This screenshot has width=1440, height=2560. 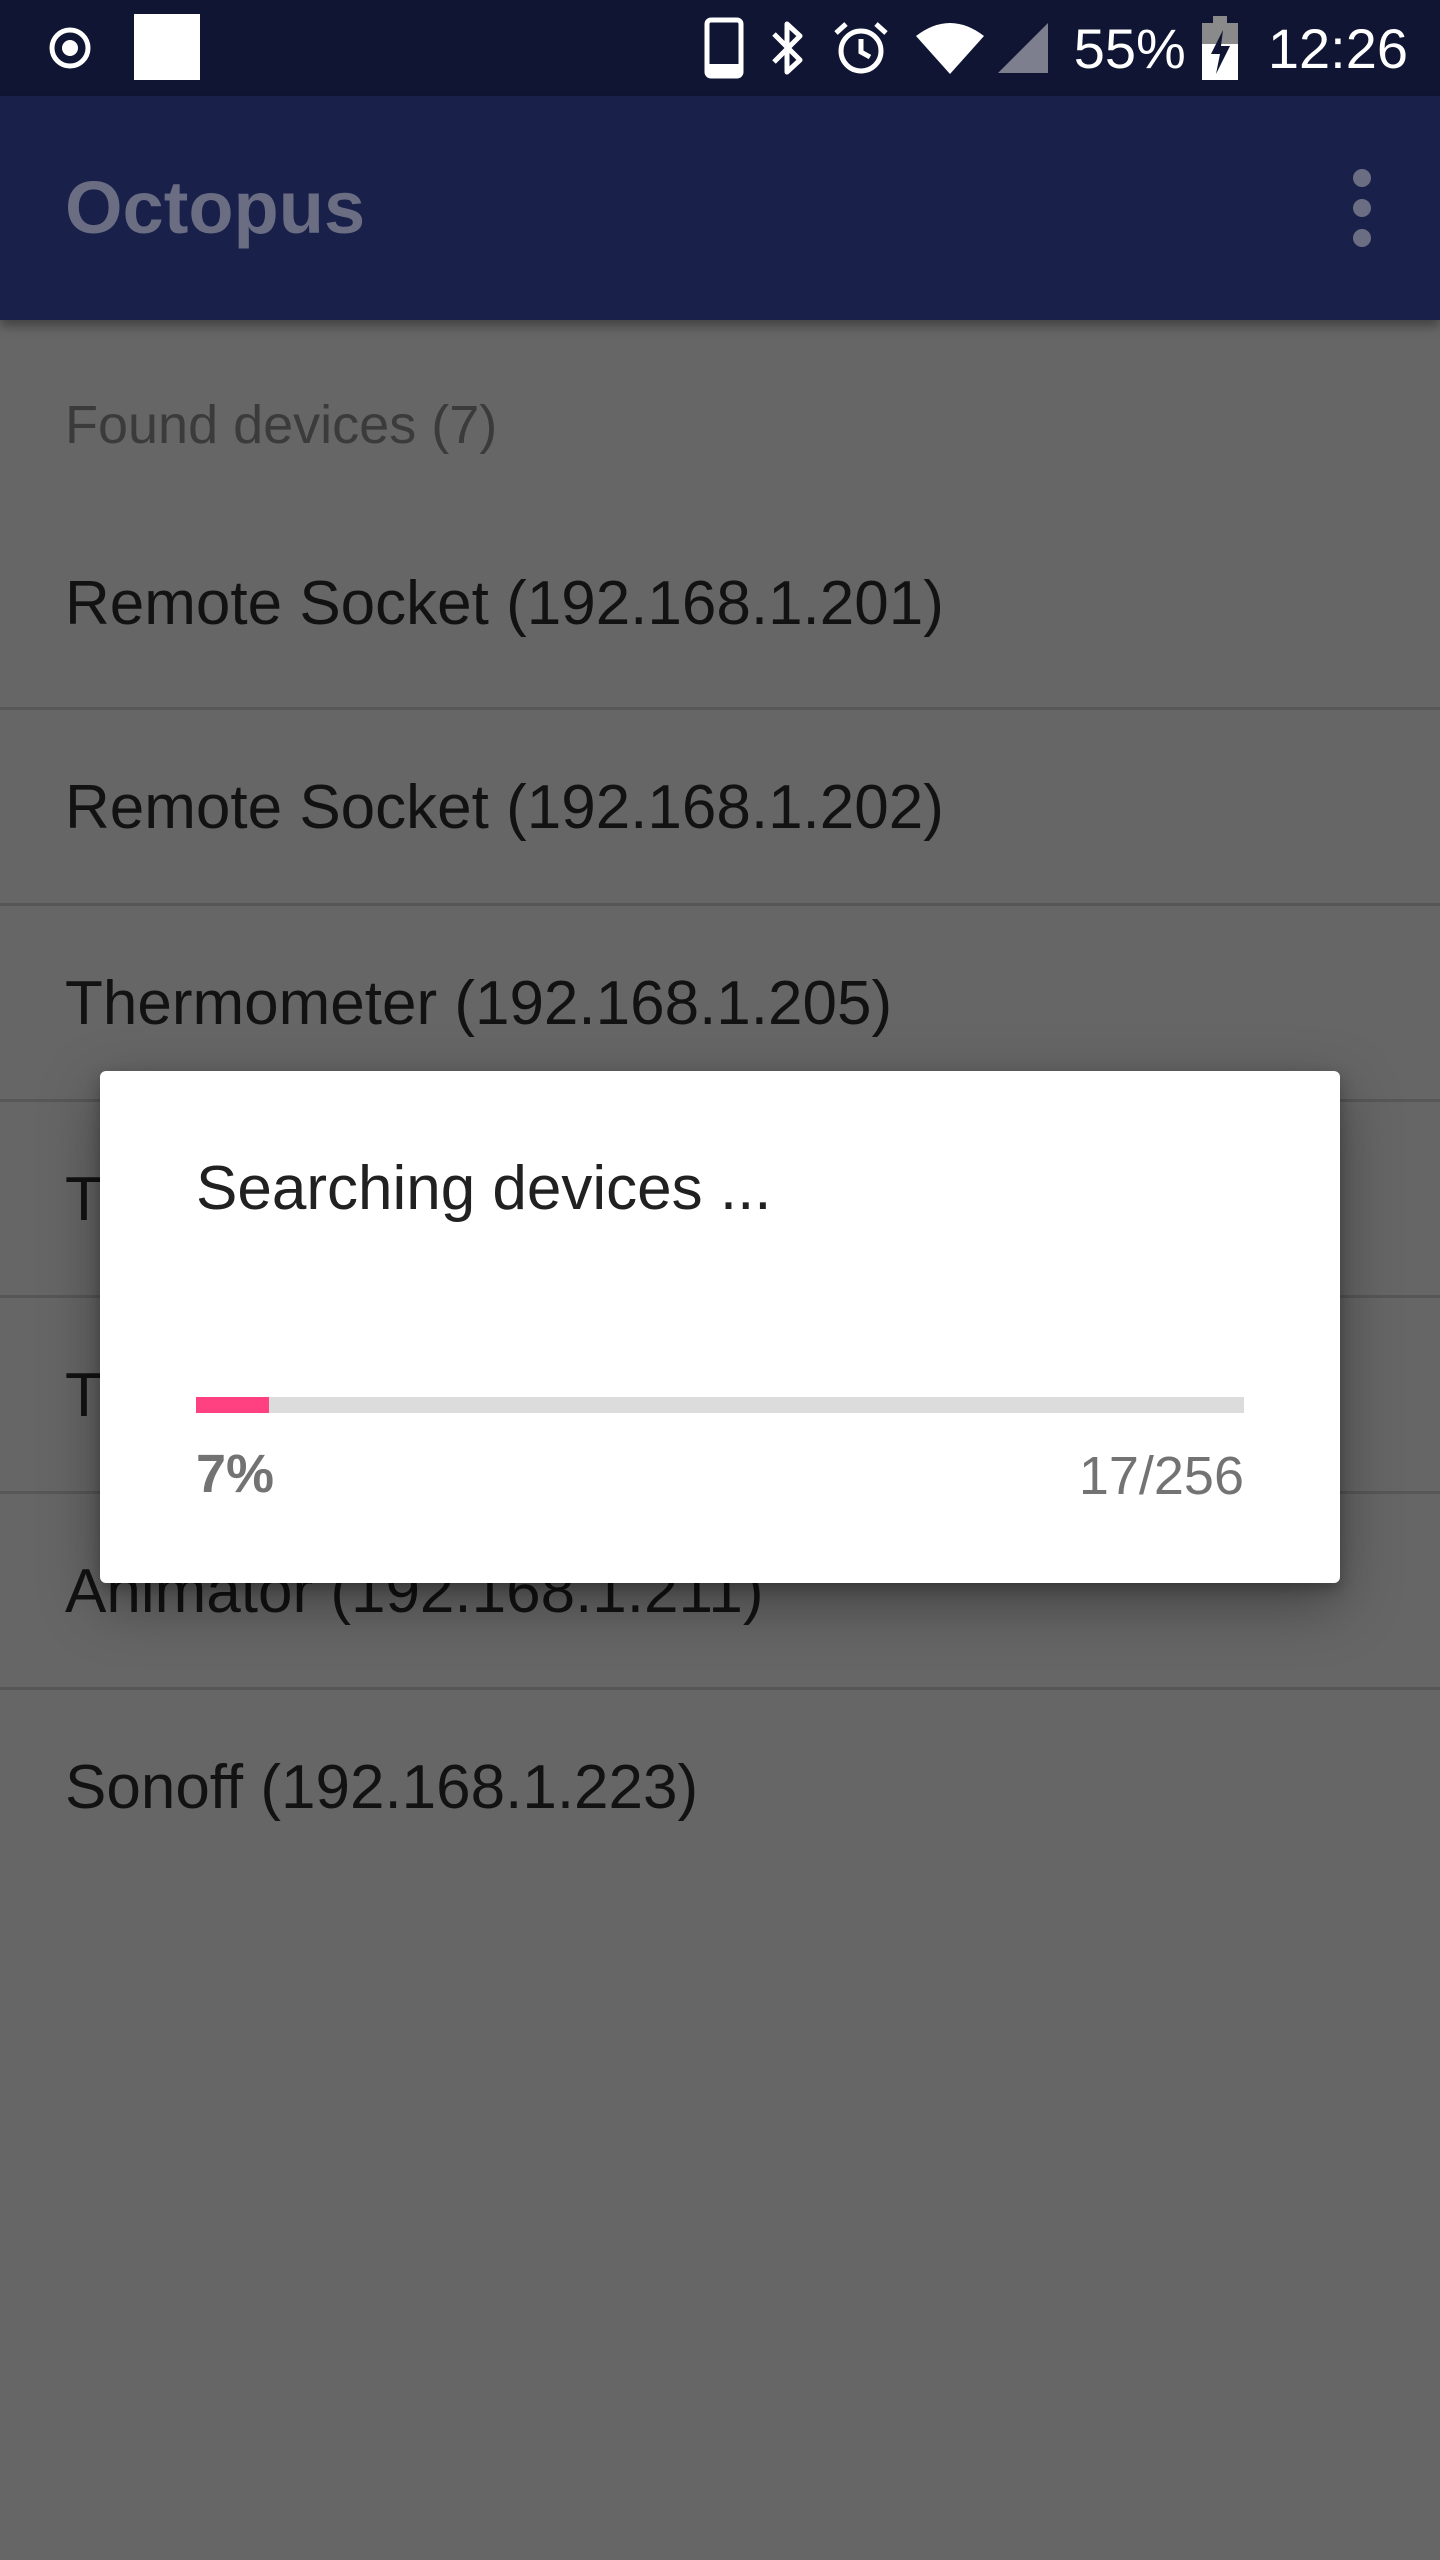 I want to click on found-devices-header: Found devices (7), so click(x=281, y=425).